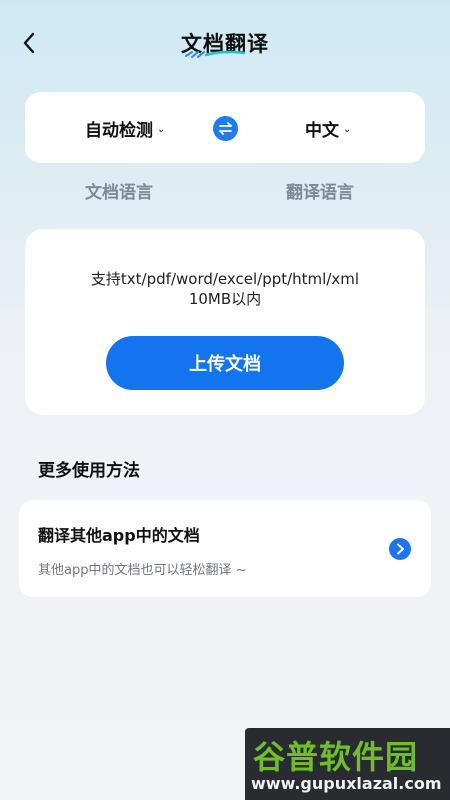  I want to click on list-item-translate-other-app: 翻译其他app中的文档 其他app中的文档也可以轻松翻译 ~, so click(225, 548).